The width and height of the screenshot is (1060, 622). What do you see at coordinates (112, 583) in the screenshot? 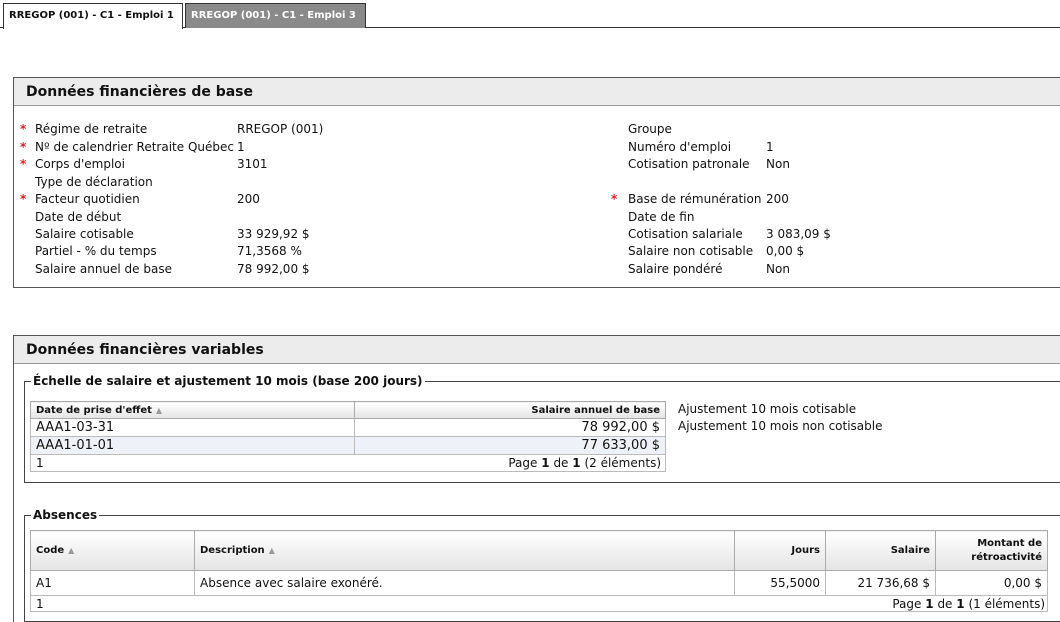
I see `cell-code: A1` at bounding box center [112, 583].